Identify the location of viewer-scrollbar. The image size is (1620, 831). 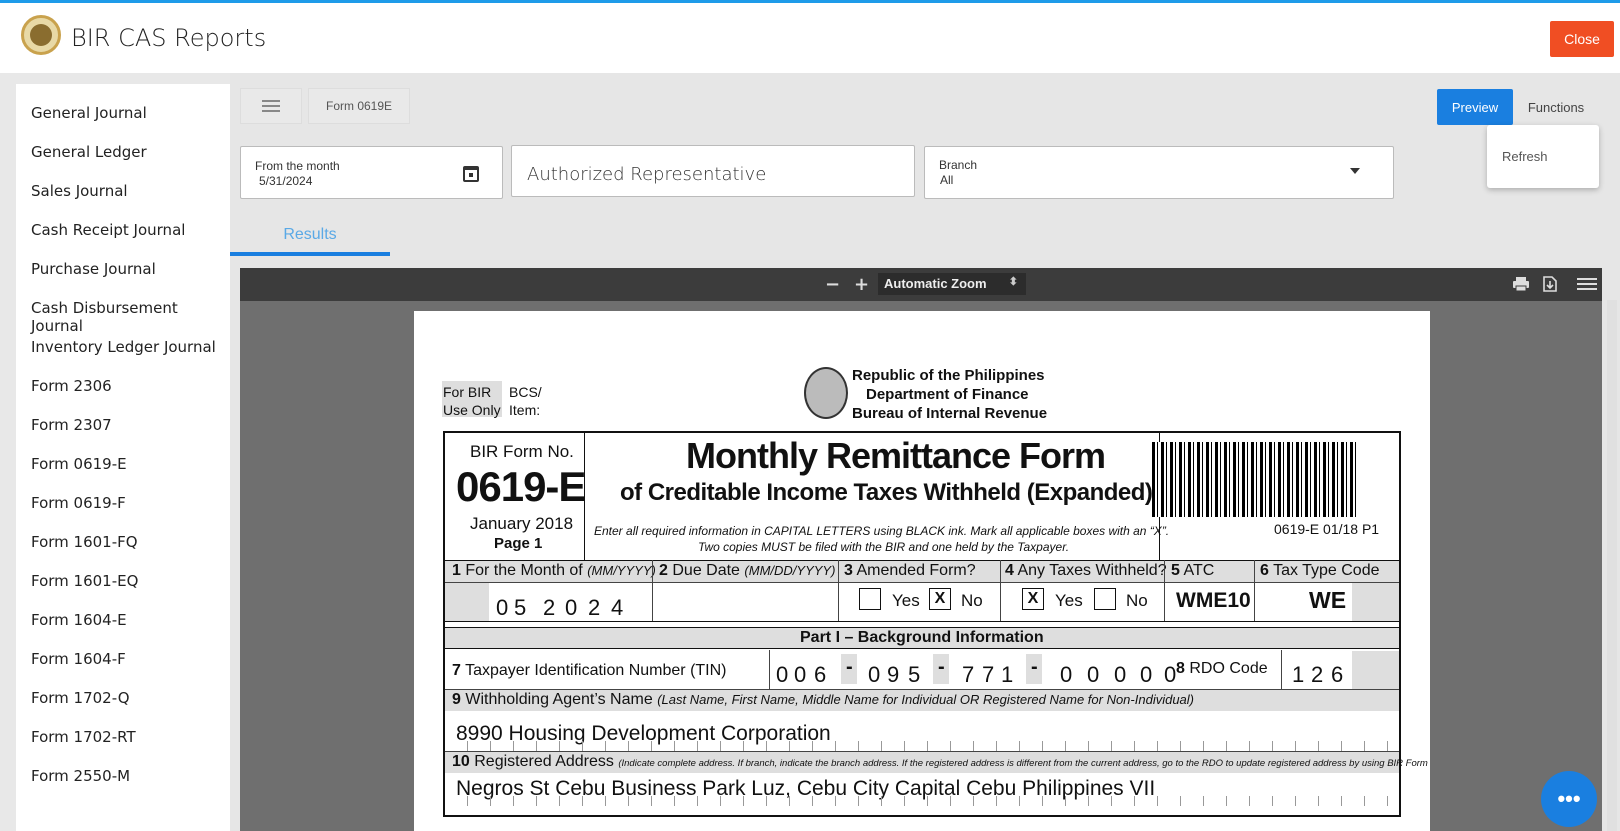
(1612, 565).